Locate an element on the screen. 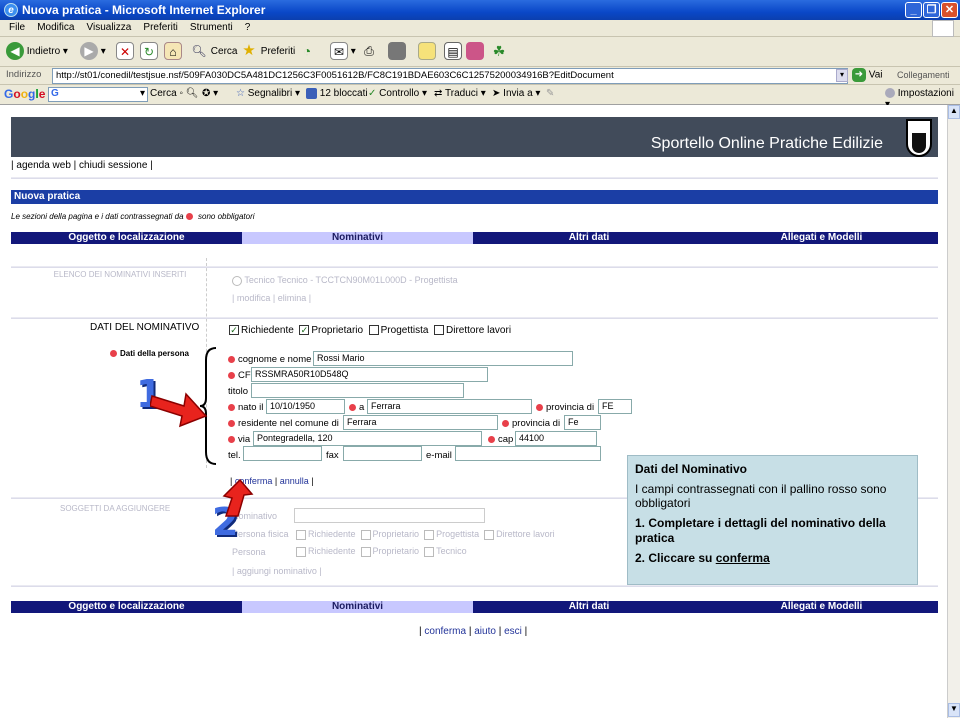 The width and height of the screenshot is (960, 718). cancel-link: annulla is located at coordinates (294, 481).